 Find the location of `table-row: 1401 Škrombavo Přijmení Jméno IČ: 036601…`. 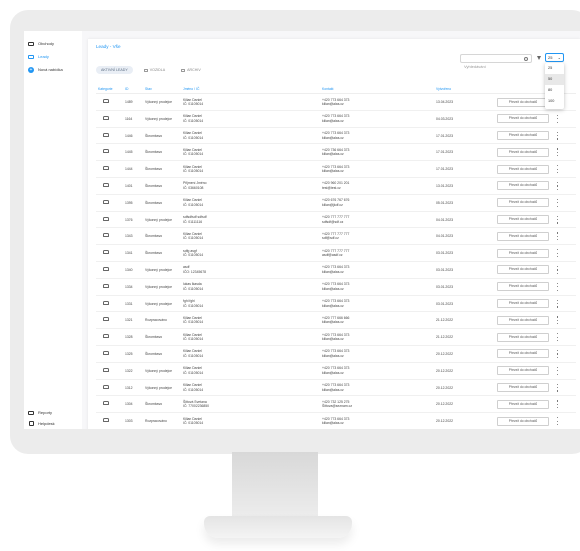

table-row: 1401 Škrombavo Přijmení Jméno IČ: 036601… is located at coordinates (336, 186).